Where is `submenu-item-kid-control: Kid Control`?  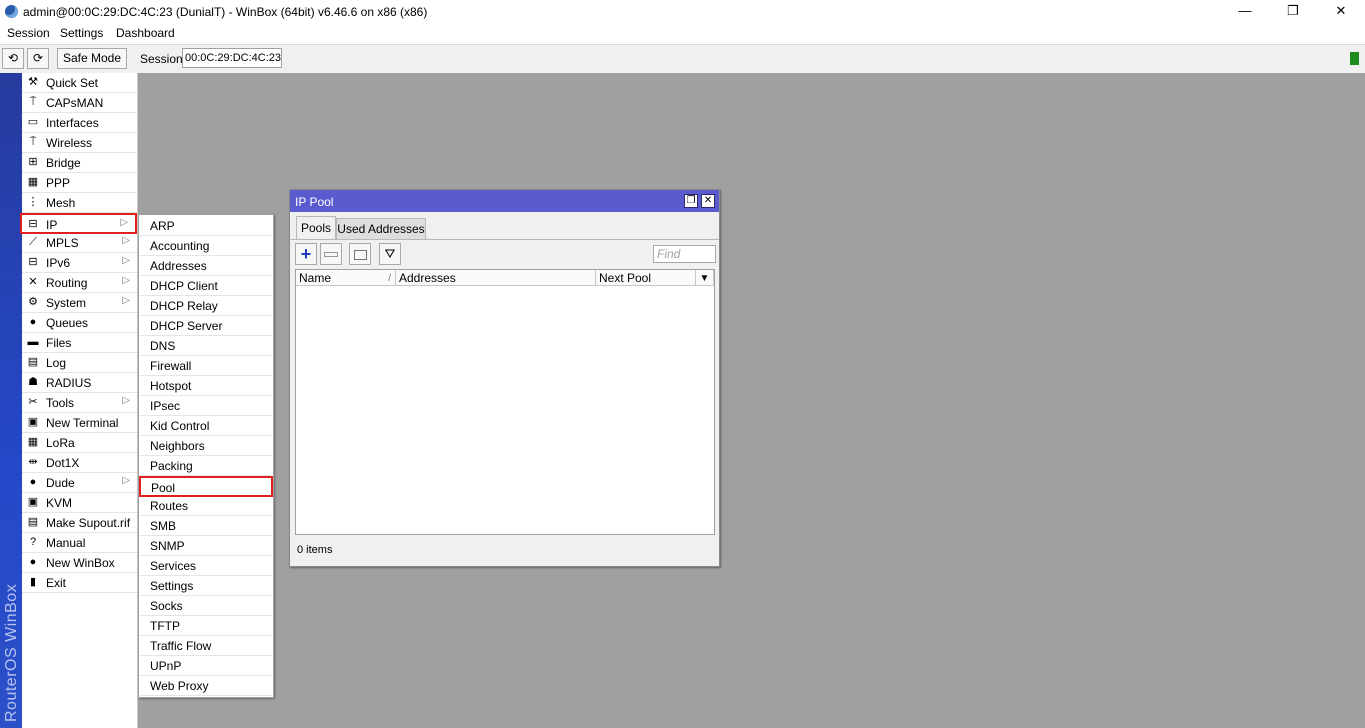 submenu-item-kid-control: Kid Control is located at coordinates (206, 426).